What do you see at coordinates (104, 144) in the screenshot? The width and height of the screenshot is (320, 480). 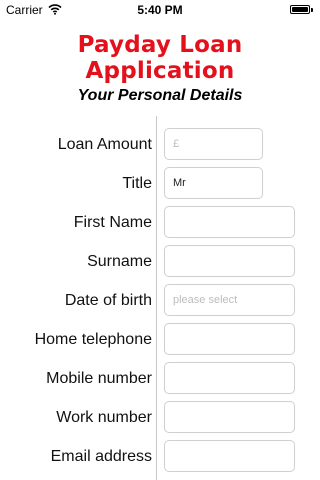 I see `loan-amount-label: Loan Amount` at bounding box center [104, 144].